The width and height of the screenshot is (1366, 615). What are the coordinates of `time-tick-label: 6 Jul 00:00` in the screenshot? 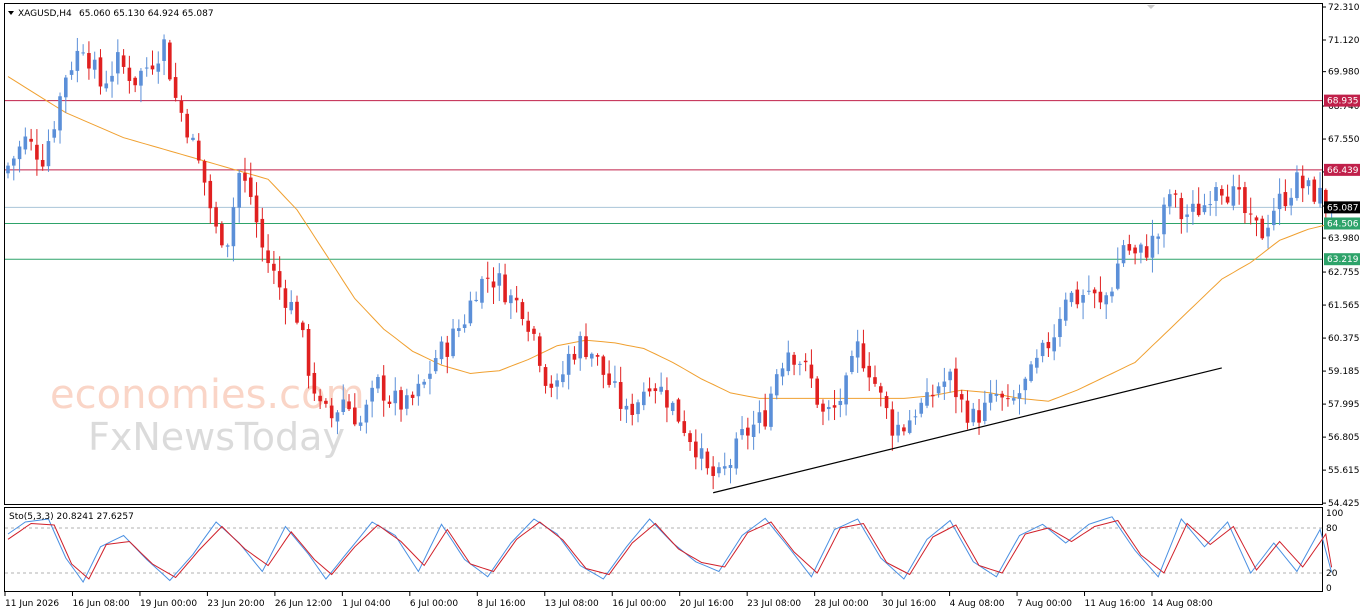 It's located at (434, 604).